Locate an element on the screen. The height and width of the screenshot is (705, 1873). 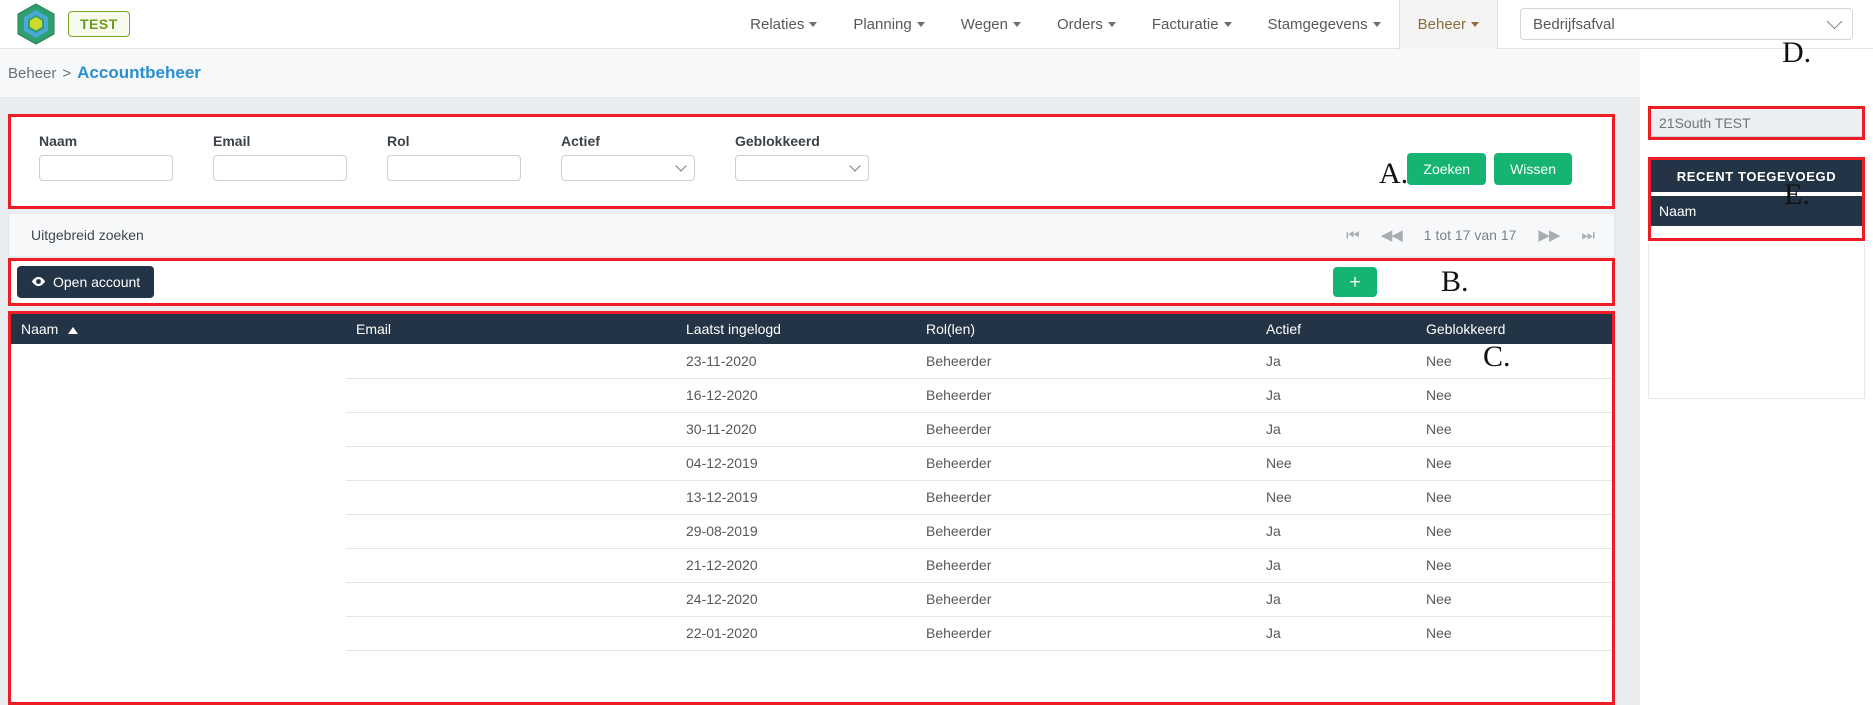
nav-item-beheer: Beheer is located at coordinates (1448, 24).